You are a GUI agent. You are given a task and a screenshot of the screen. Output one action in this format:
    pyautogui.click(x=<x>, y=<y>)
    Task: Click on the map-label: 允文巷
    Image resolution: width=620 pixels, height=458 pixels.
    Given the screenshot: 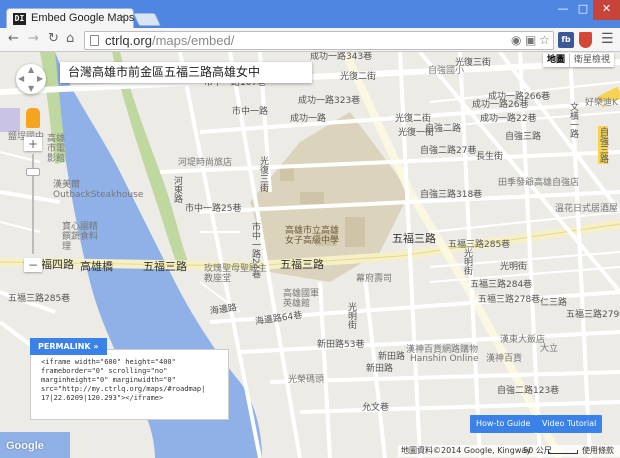 What is the action you would take?
    pyautogui.click(x=376, y=408)
    